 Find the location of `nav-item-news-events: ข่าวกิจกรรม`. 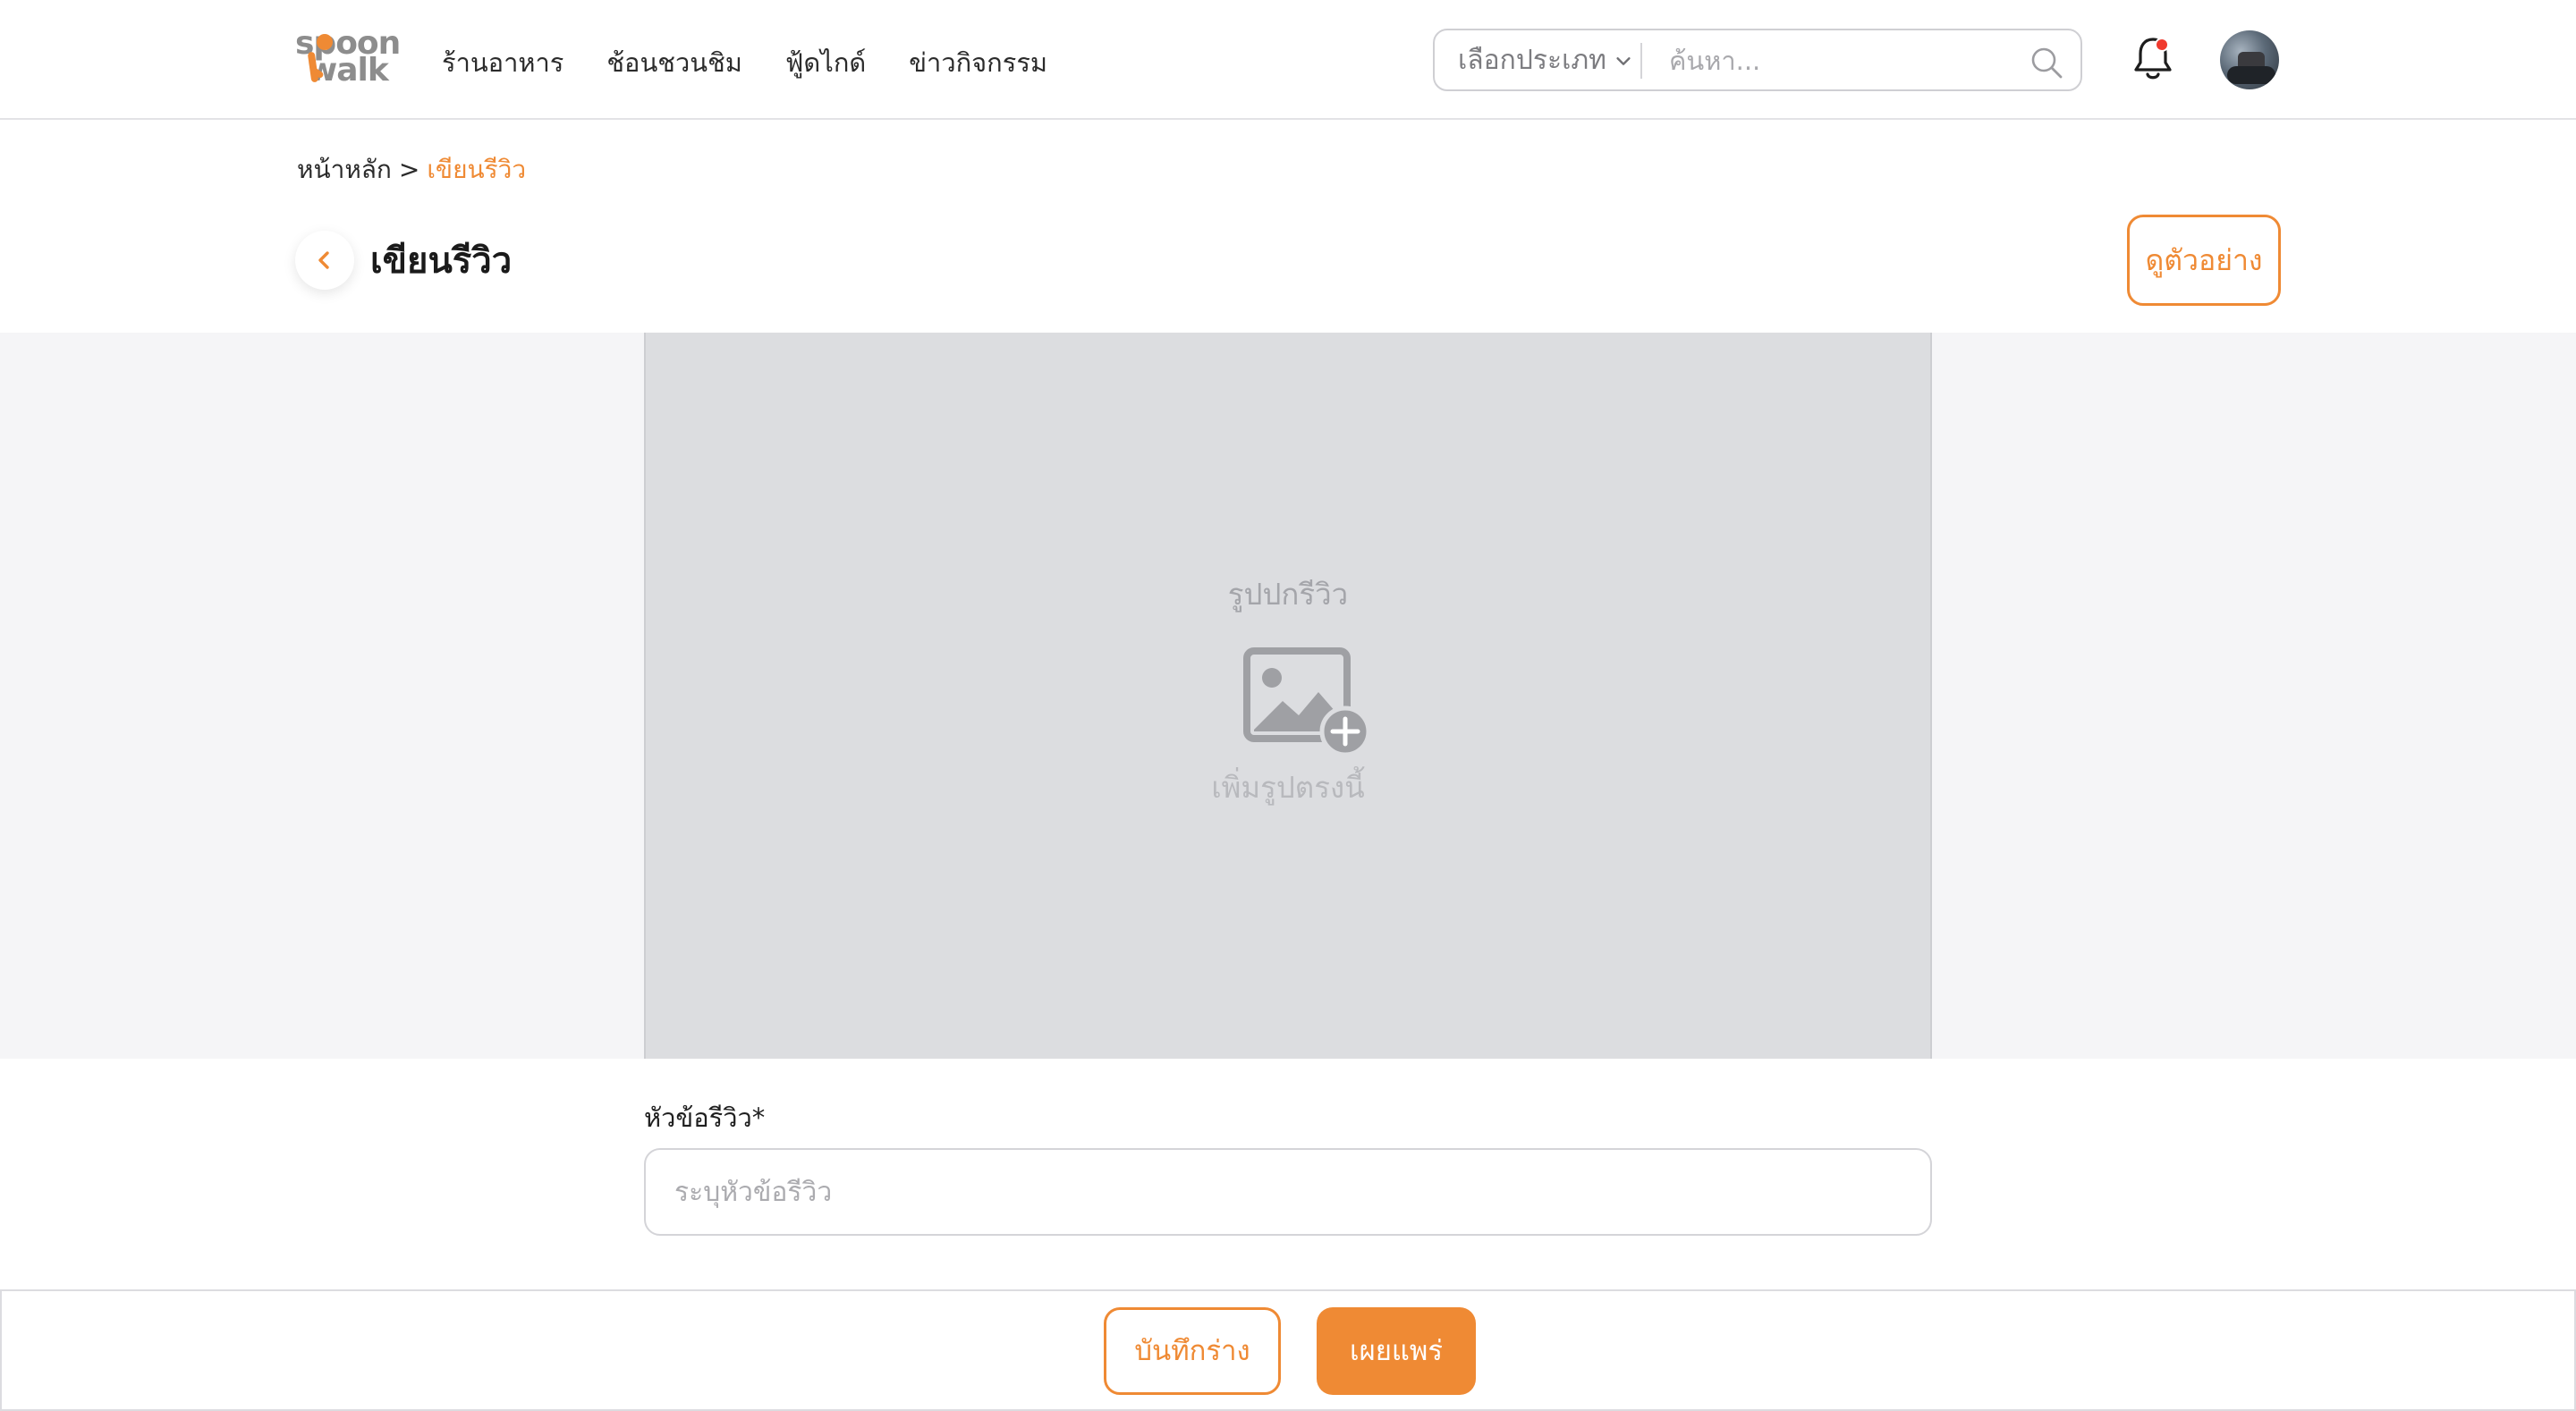

nav-item-news-events: ข่าวกิจกรรม is located at coordinates (978, 63).